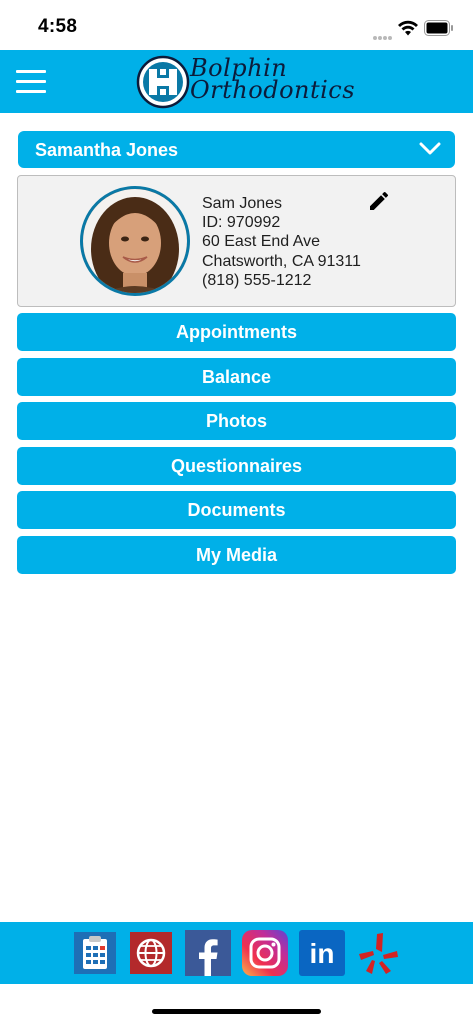  Describe the element at coordinates (379, 953) in the screenshot. I see `yelp-icon` at that location.